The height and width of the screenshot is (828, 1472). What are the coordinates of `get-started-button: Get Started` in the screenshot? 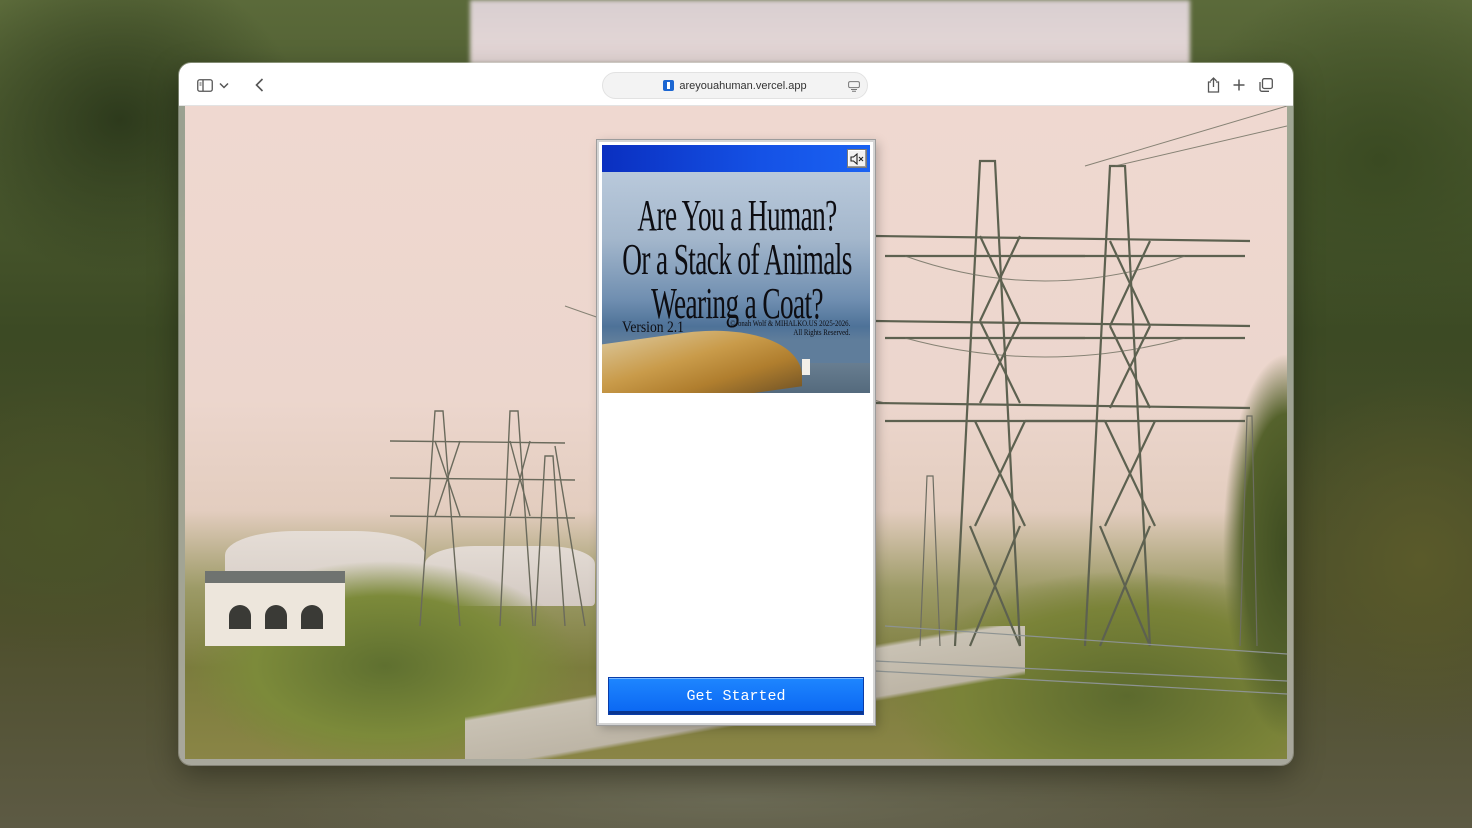 It's located at (736, 696).